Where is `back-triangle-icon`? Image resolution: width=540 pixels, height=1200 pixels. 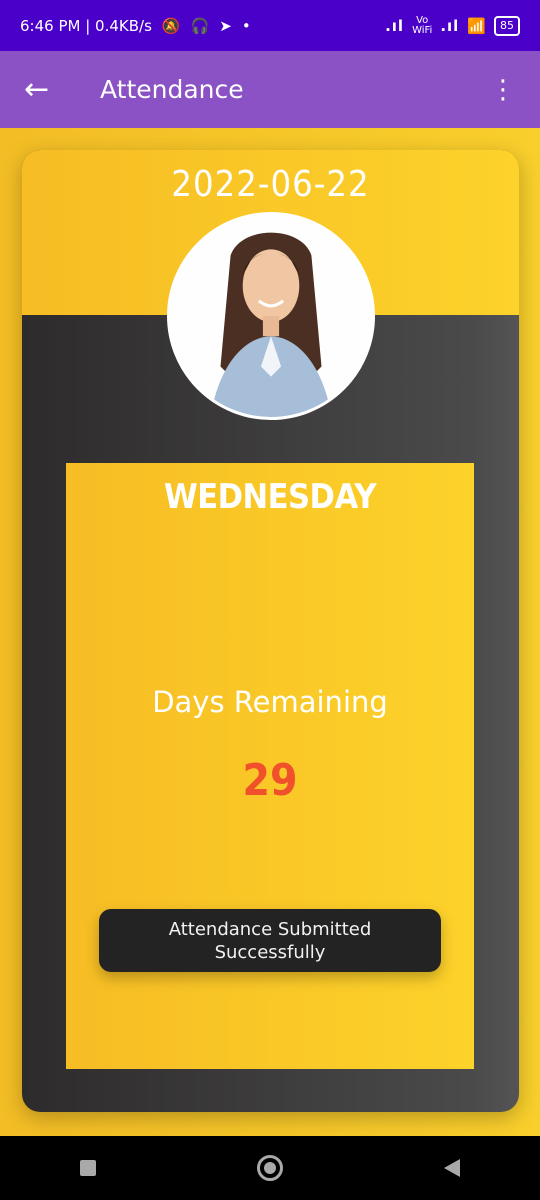
back-triangle-icon is located at coordinates (451, 1168).